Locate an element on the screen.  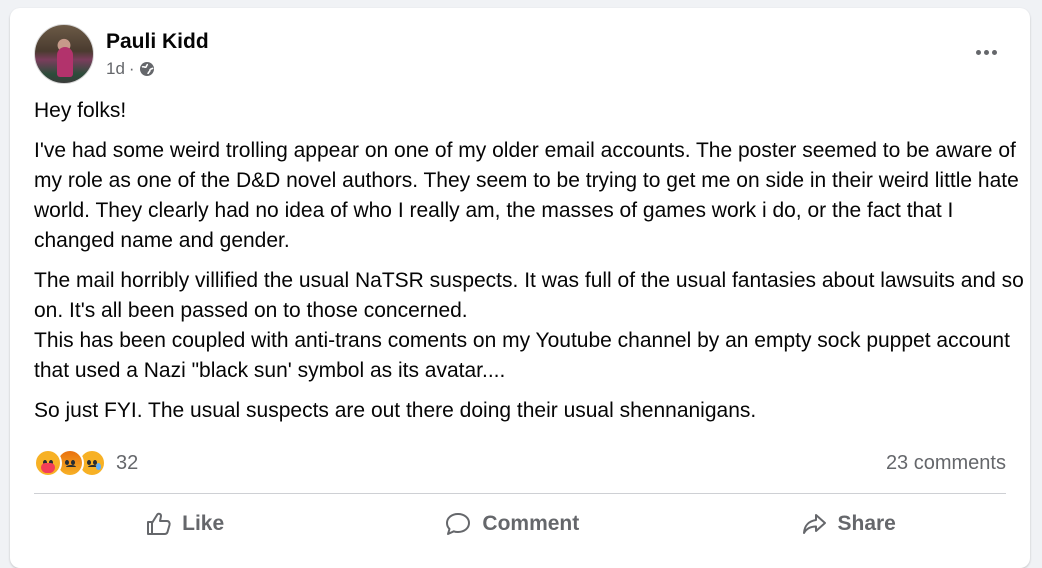
post-paragraph: Hey folks! is located at coordinates (80, 110).